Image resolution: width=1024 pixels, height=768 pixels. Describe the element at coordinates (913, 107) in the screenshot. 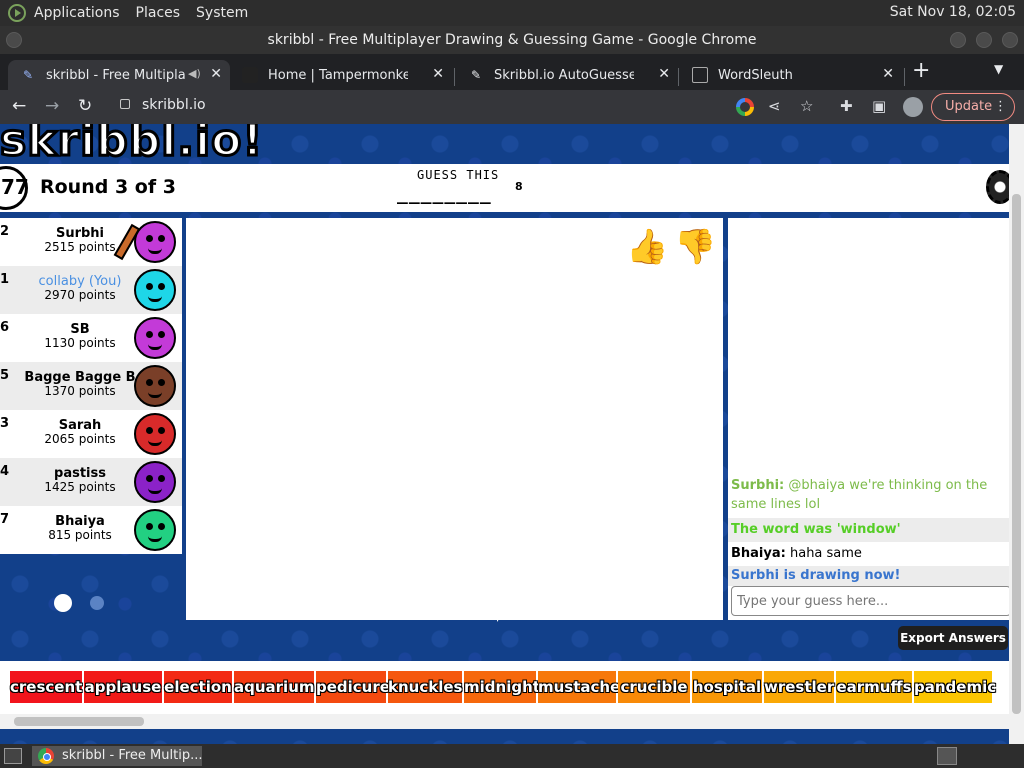

I see `profile-avatar-icon` at that location.